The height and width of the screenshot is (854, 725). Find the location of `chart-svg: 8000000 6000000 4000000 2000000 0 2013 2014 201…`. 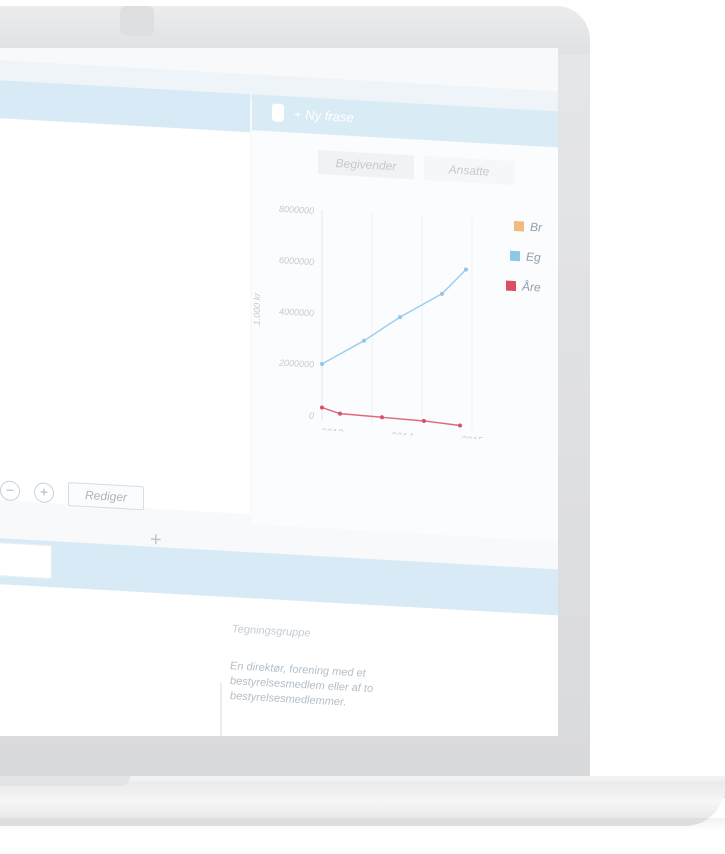

chart-svg: 8000000 6000000 4000000 2000000 0 2013 2014 201… is located at coordinates (368, 325).